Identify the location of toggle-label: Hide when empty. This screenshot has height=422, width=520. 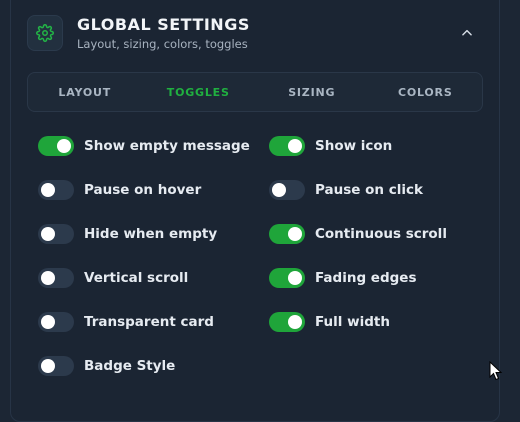
(151, 234).